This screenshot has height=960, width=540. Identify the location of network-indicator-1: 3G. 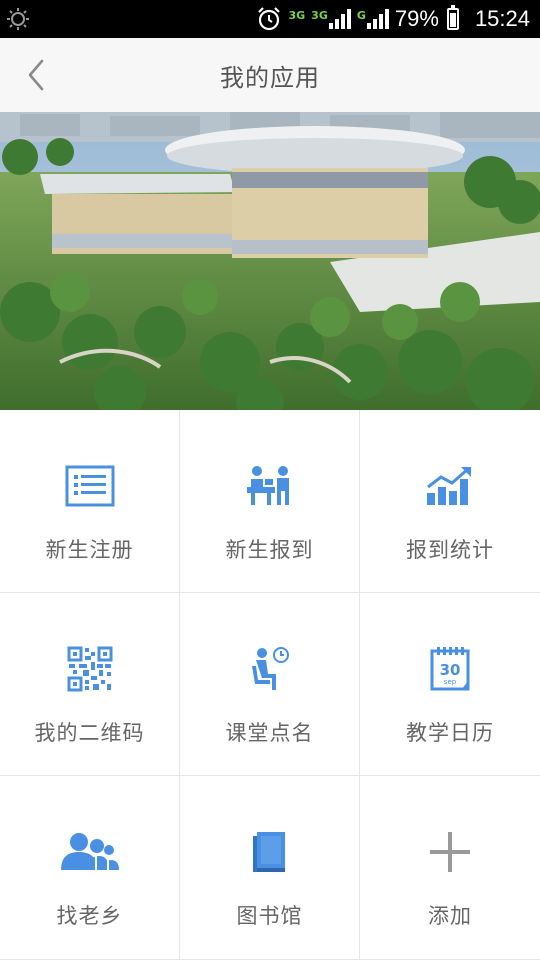
(296, 19).